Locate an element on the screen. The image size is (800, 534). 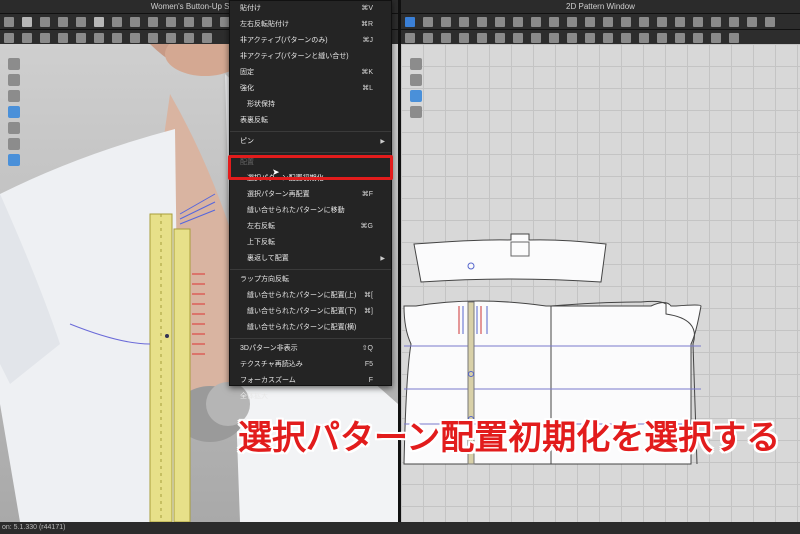
menu-item: 全体拡大 is located at coordinates (310, 397).